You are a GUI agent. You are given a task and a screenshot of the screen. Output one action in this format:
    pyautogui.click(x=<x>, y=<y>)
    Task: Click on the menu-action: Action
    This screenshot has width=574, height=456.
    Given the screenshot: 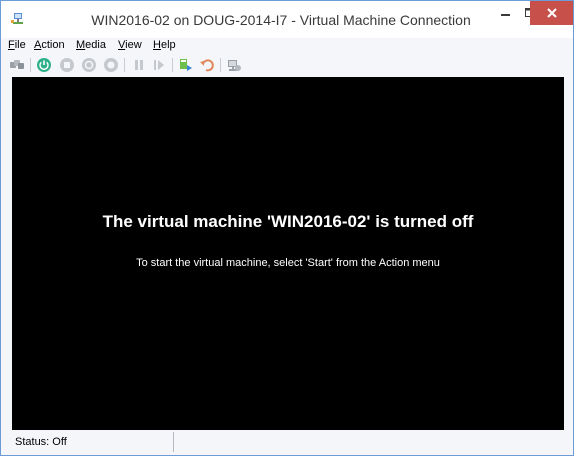 What is the action you would take?
    pyautogui.click(x=49, y=45)
    